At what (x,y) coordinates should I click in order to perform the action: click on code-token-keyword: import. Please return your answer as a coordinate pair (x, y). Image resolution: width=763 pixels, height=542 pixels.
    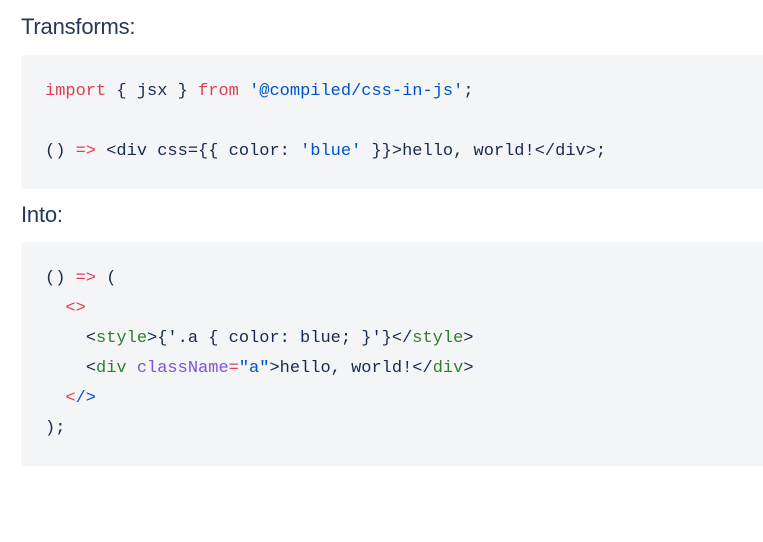
    Looking at the image, I should click on (76, 91).